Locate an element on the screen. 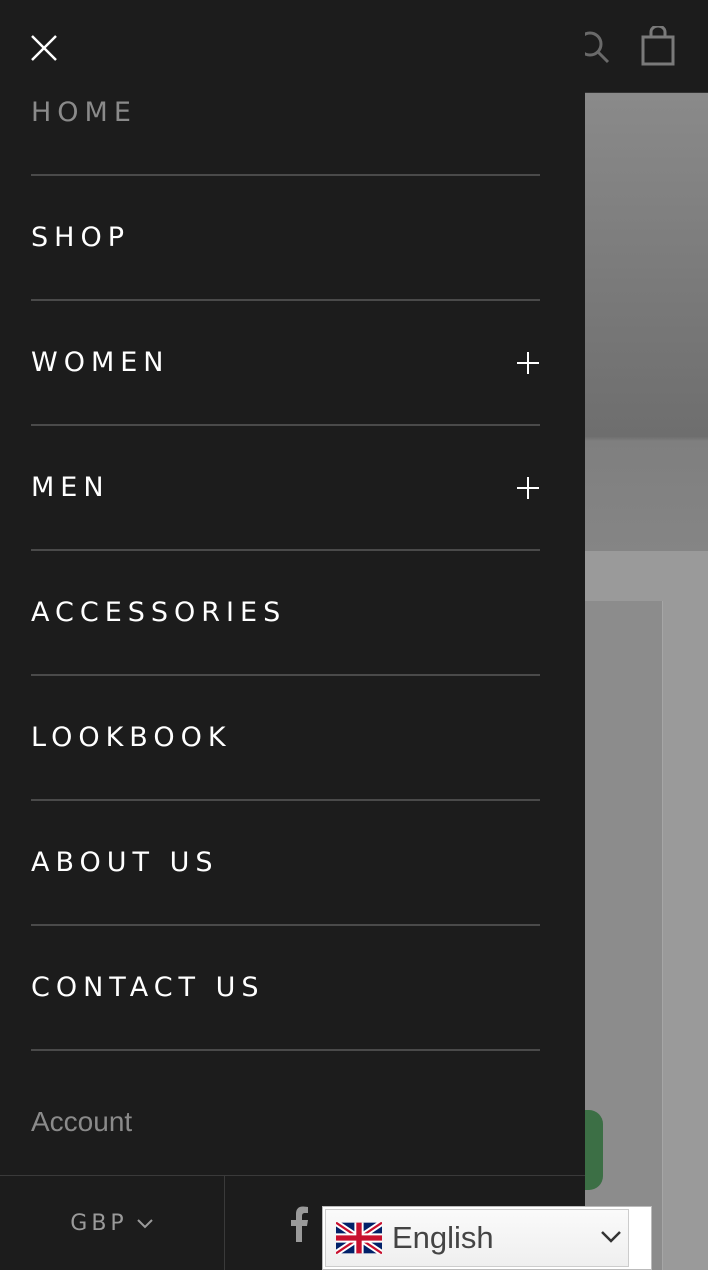  menu-item-label: CONTACT US is located at coordinates (148, 987).